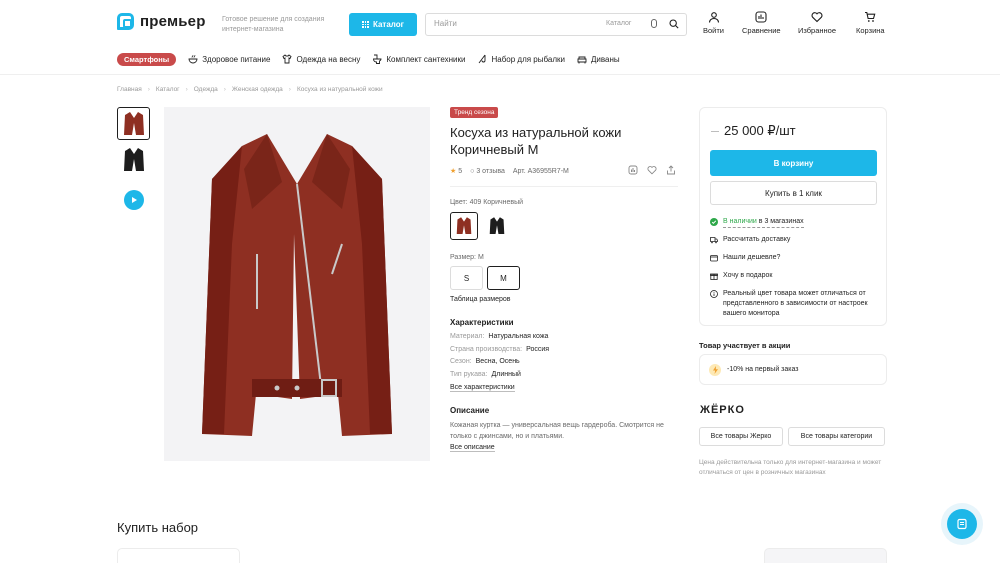 The height and width of the screenshot is (563, 1000). Describe the element at coordinates (514, 23) in the screenshot. I see `search-input` at that location.